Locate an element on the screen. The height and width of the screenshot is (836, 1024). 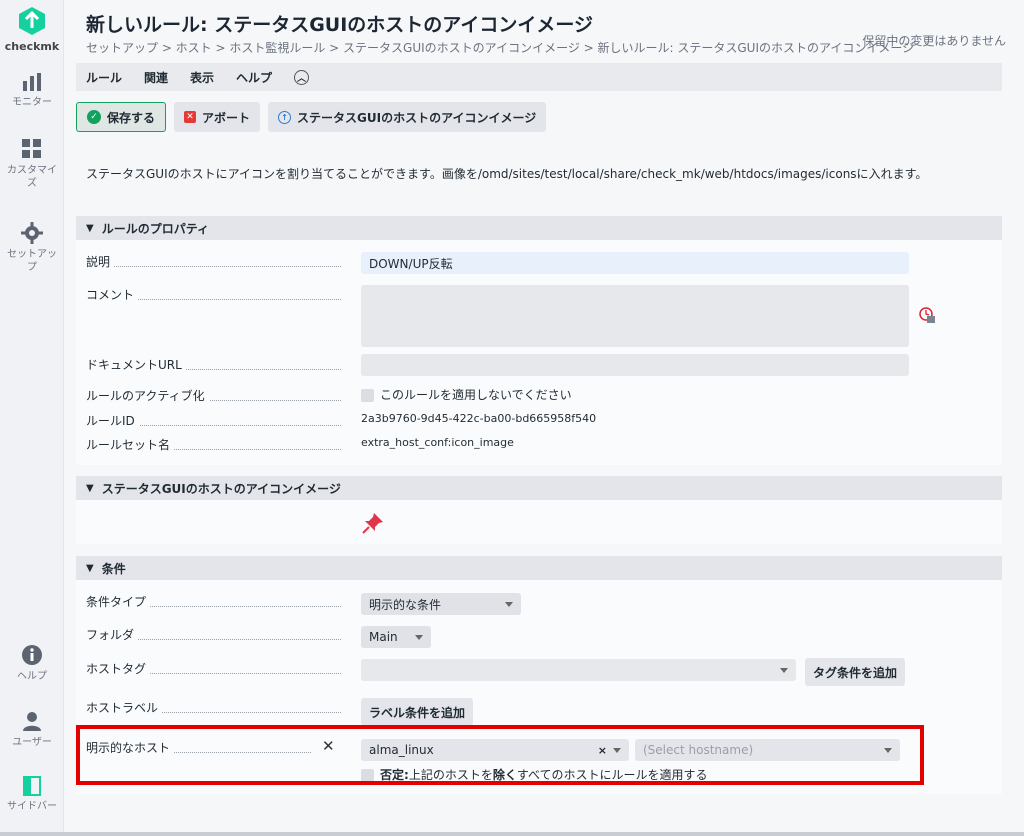
ruleset-value: extra_host_conf:icon_image is located at coordinates (437, 442).